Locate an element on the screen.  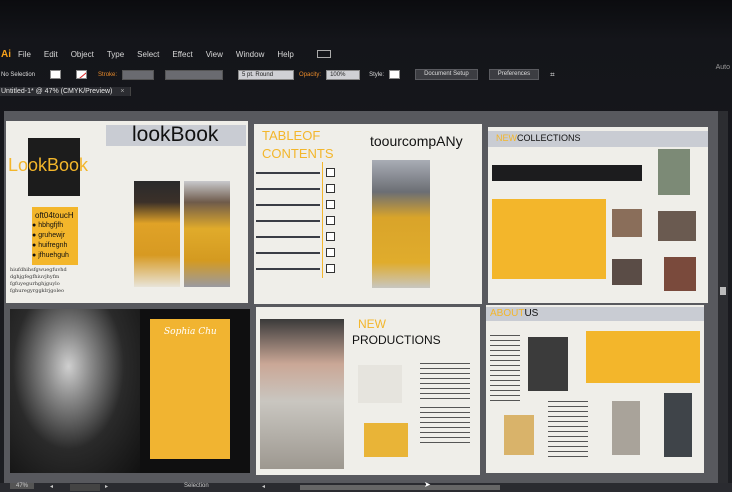
body-line: hiufdhihsfgwuegfuvhd is located at coordinates (38, 270).